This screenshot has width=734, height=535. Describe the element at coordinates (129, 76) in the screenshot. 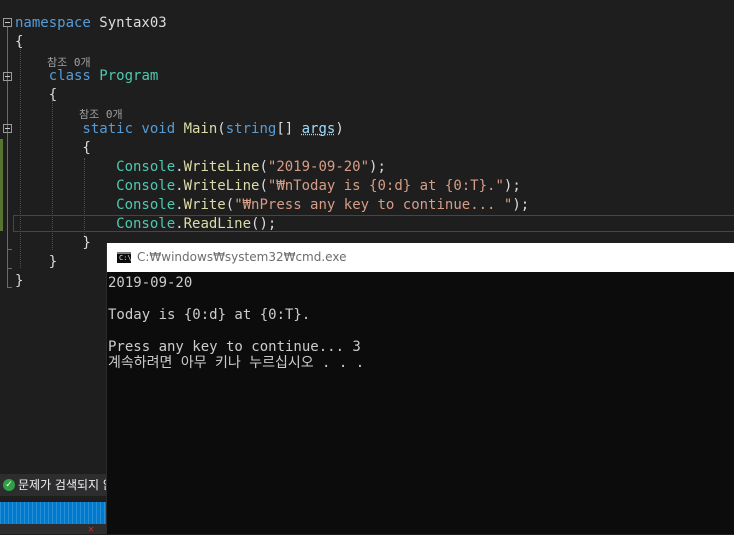

I see `code-token: Program` at that location.